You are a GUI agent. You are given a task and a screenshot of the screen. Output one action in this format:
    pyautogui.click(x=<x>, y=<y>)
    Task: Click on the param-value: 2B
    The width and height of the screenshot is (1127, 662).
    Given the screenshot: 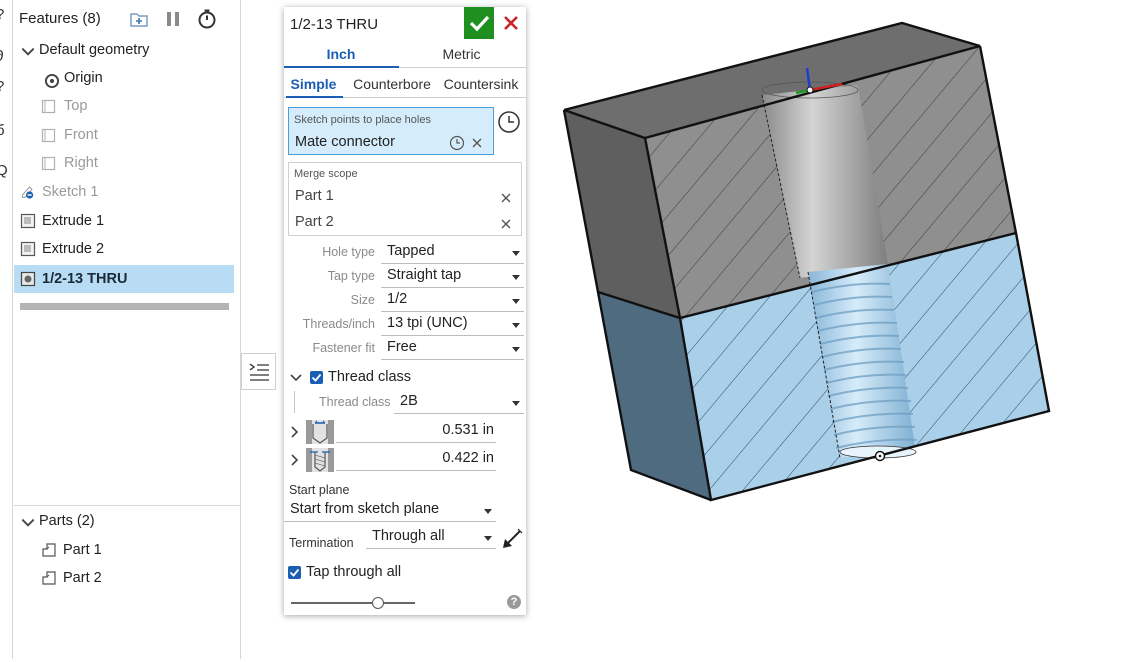 What is the action you would take?
    pyautogui.click(x=409, y=401)
    